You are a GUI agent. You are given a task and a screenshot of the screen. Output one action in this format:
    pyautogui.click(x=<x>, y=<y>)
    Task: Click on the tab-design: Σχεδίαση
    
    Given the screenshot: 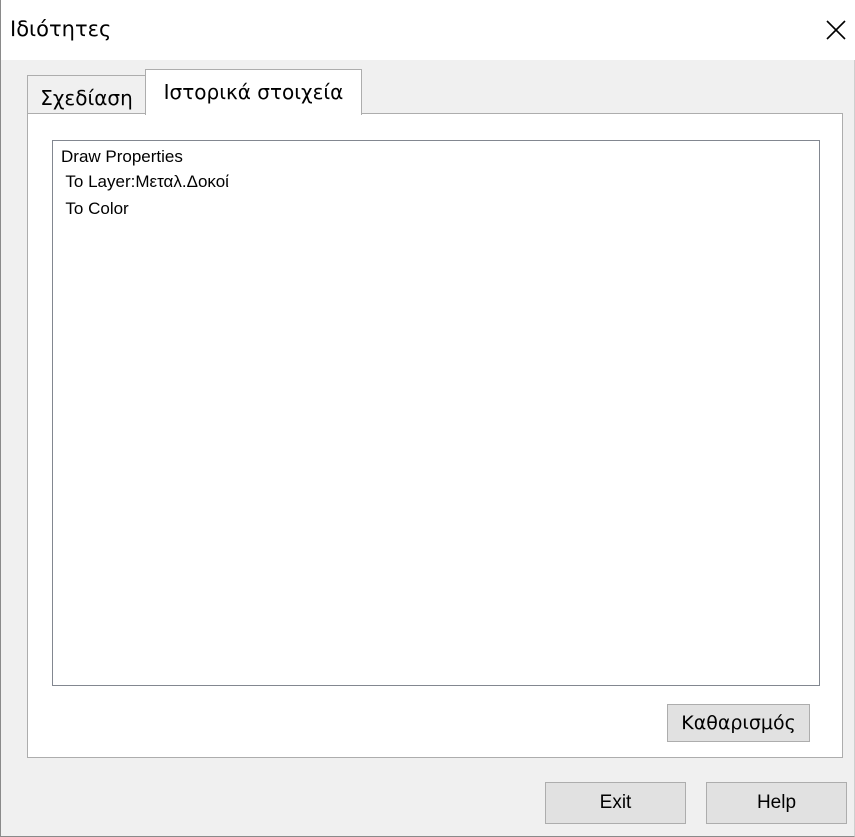 What is the action you would take?
    pyautogui.click(x=86, y=94)
    